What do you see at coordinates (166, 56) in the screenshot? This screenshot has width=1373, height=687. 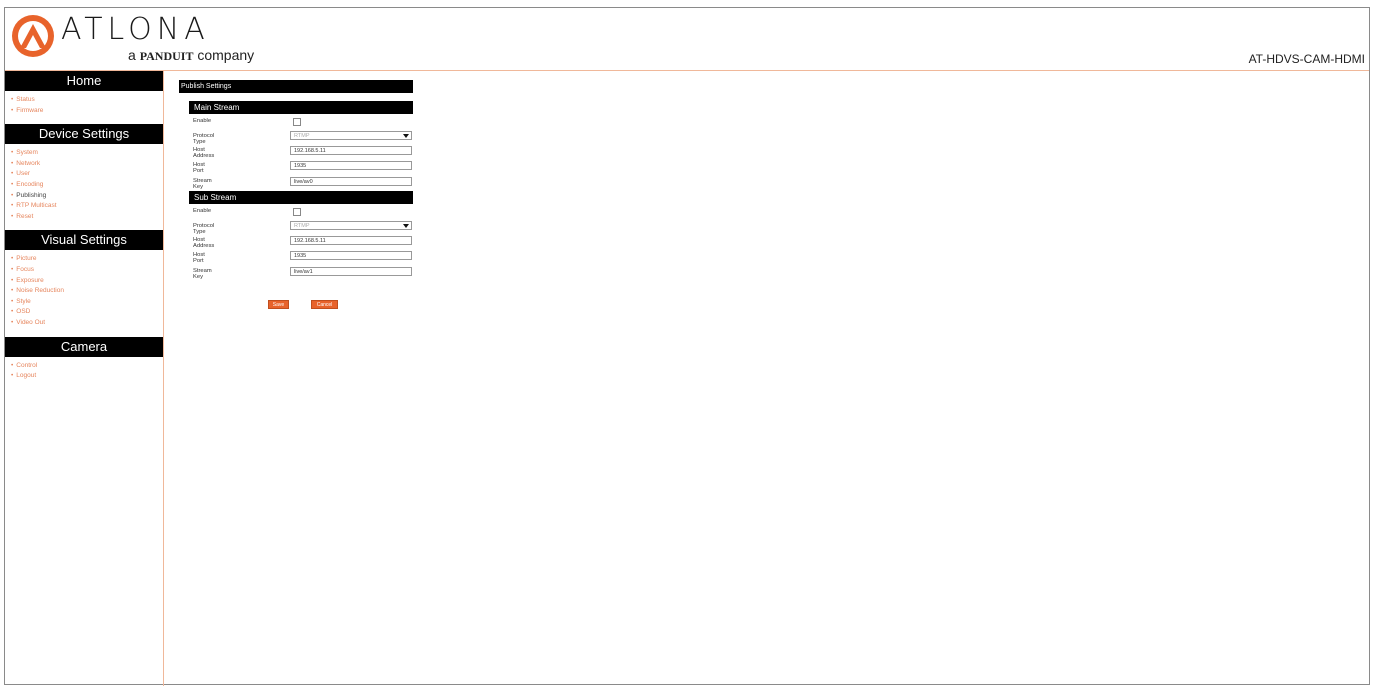 I see `tagline-brand: PANDUIT` at bounding box center [166, 56].